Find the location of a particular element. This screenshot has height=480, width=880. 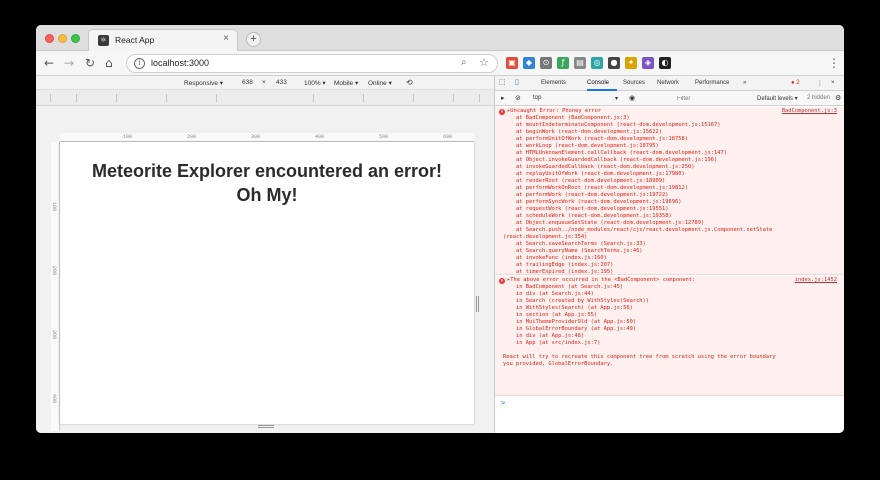

viewport-height-input: 433 is located at coordinates (281, 82).